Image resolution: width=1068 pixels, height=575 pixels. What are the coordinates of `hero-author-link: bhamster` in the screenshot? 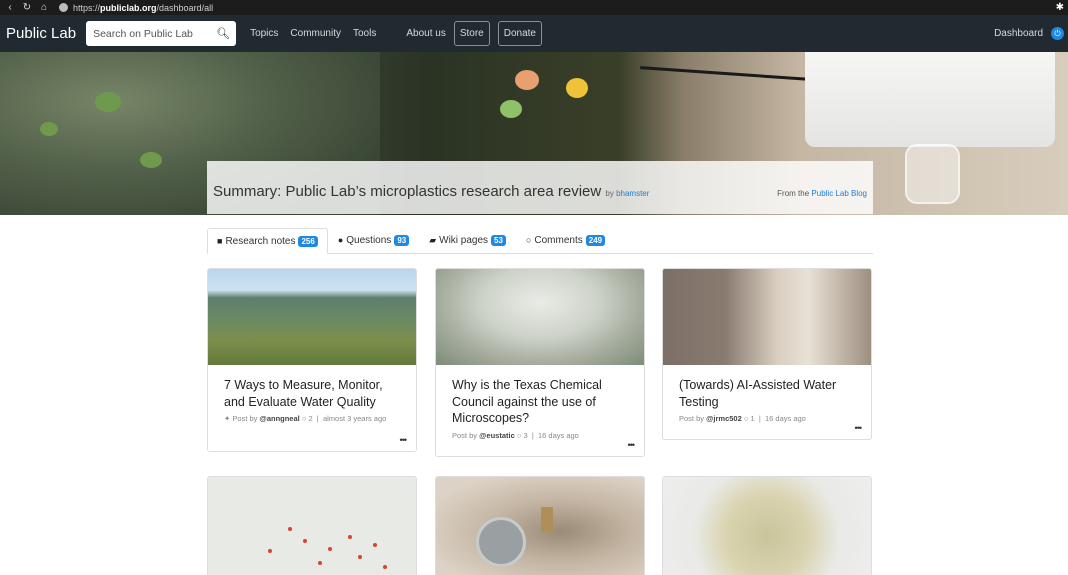 It's located at (632, 193).